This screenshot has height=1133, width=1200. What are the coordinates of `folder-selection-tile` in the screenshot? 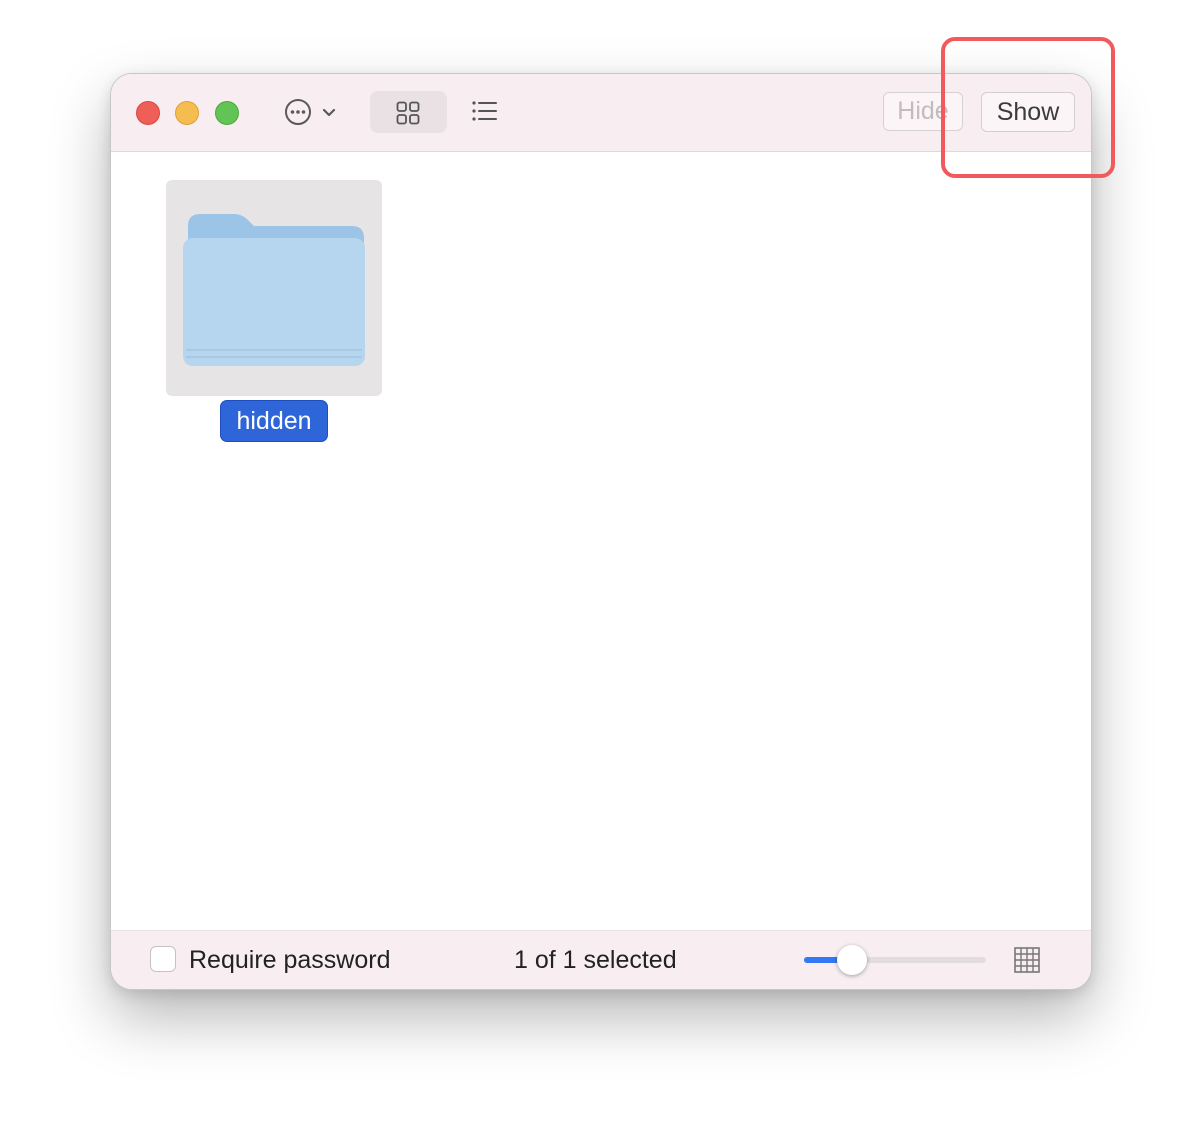 It's located at (274, 288).